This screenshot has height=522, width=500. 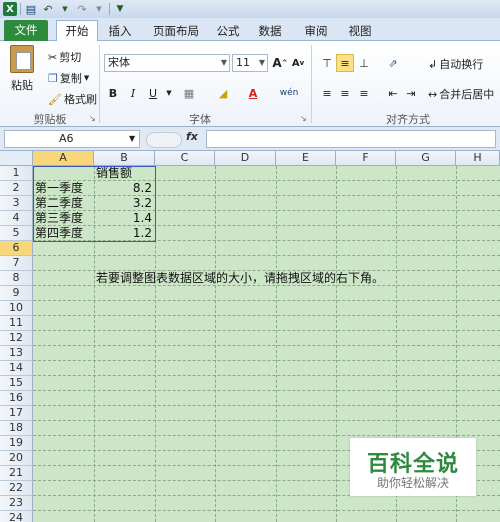 What do you see at coordinates (26, 30) in the screenshot?
I see `tab-file: 文件` at bounding box center [26, 30].